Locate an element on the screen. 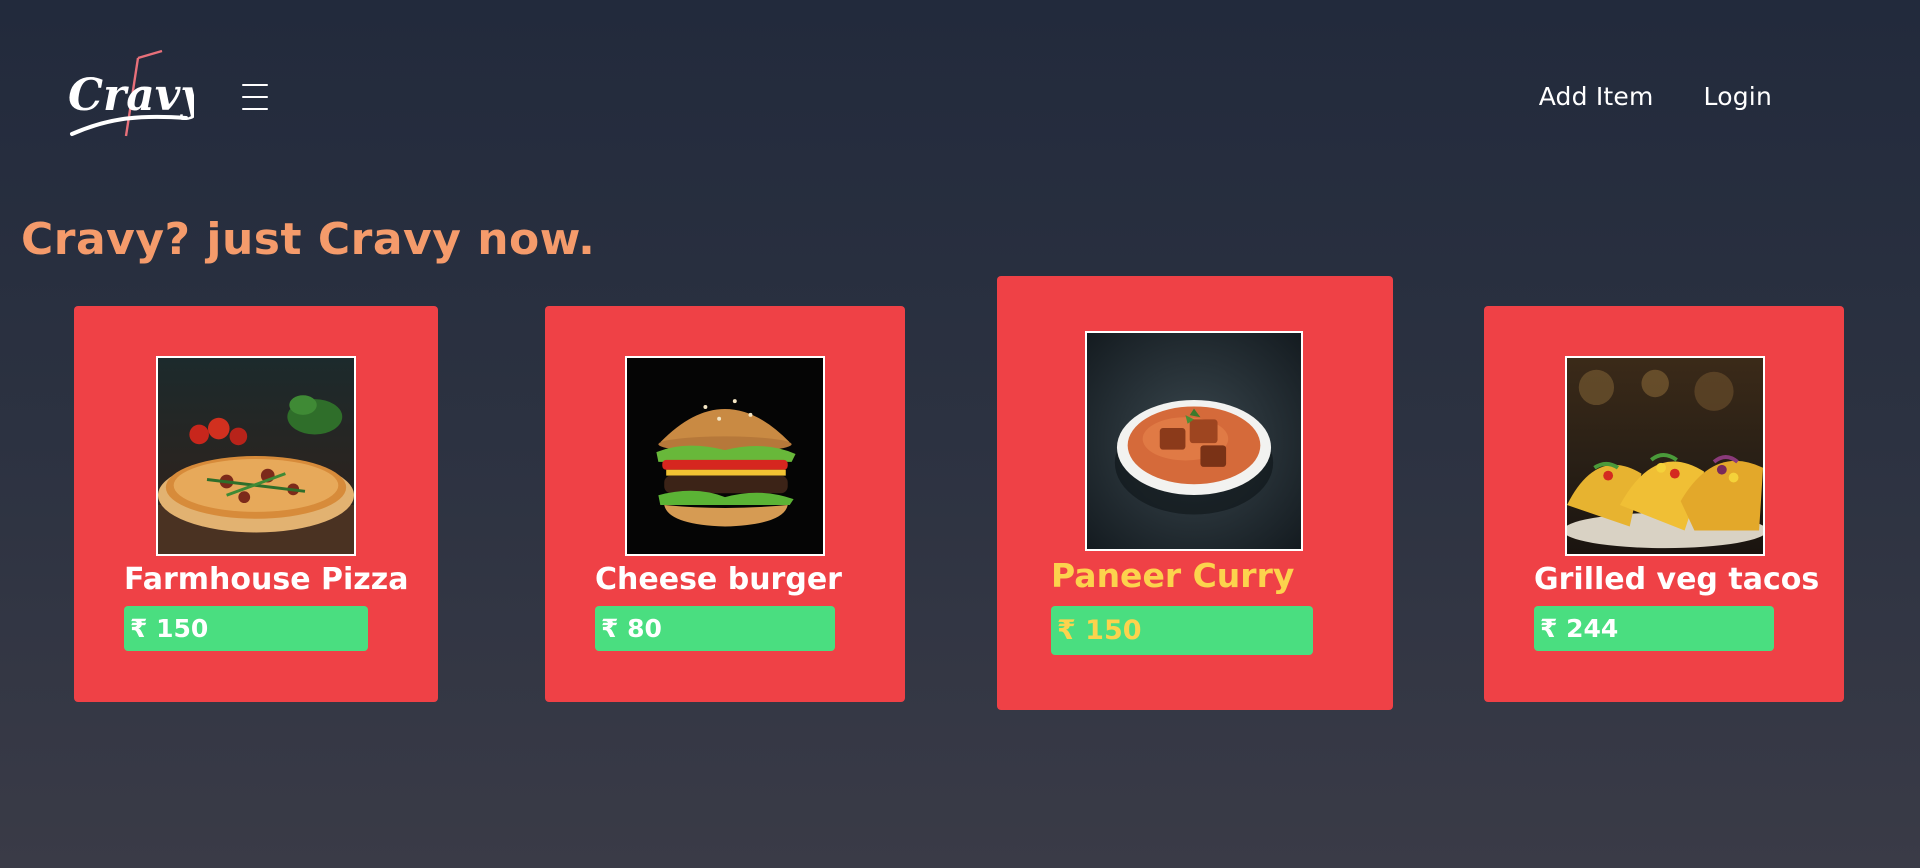 The height and width of the screenshot is (868, 1920). logo-wordmark: Cravy is located at coordinates (131, 95).